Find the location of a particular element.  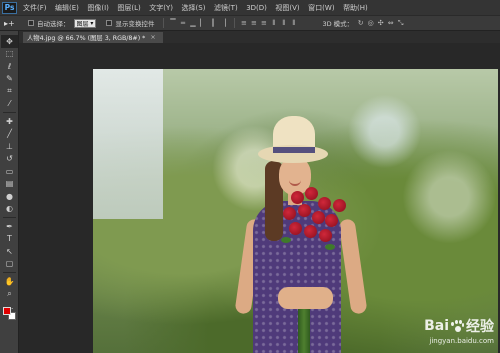

auto-select-label: 自动选择： is located at coordinates (53, 24).